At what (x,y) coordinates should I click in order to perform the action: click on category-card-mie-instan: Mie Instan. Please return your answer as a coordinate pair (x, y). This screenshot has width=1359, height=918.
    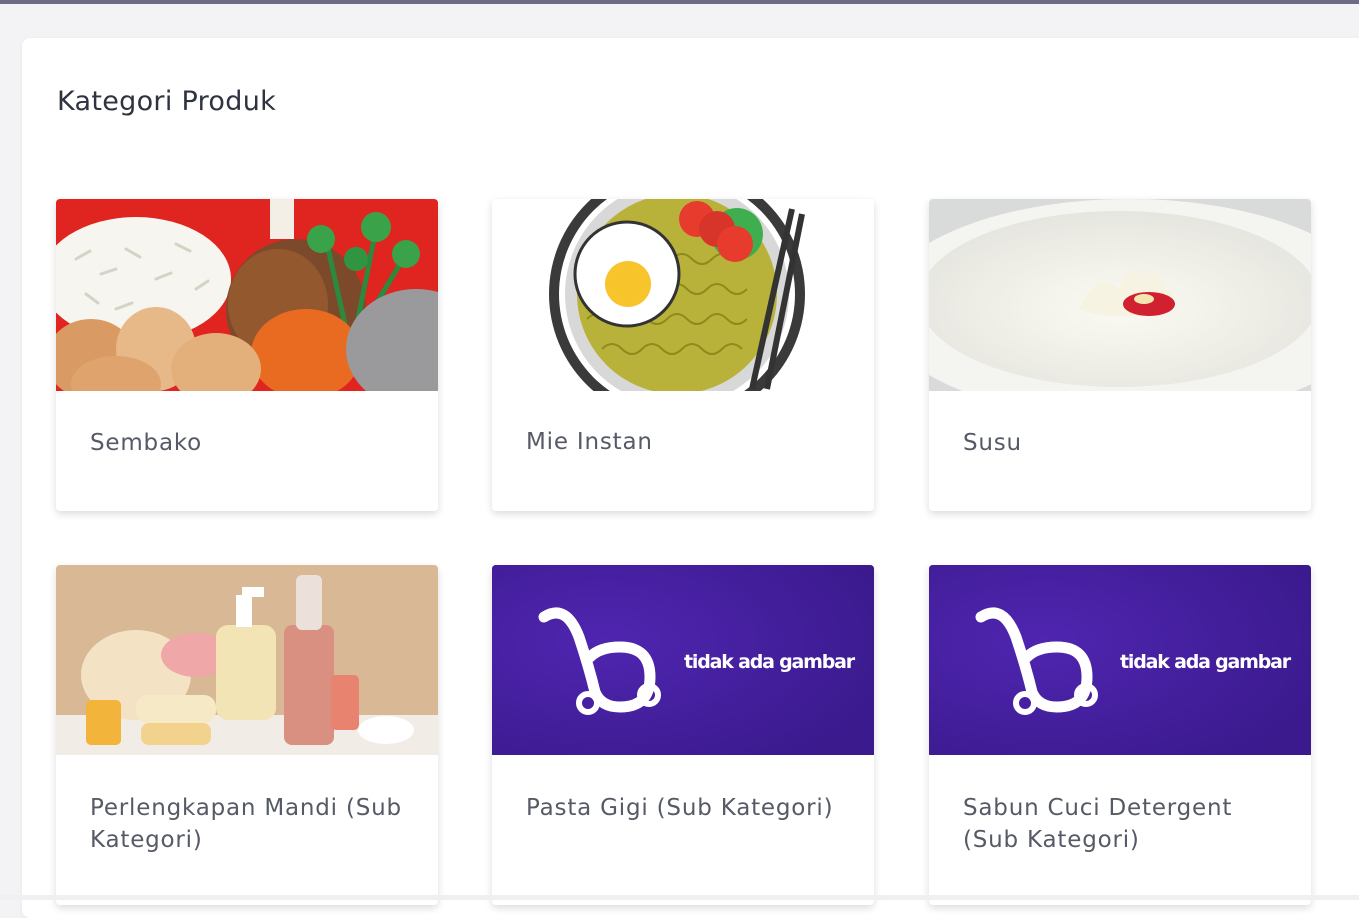
    Looking at the image, I should click on (683, 355).